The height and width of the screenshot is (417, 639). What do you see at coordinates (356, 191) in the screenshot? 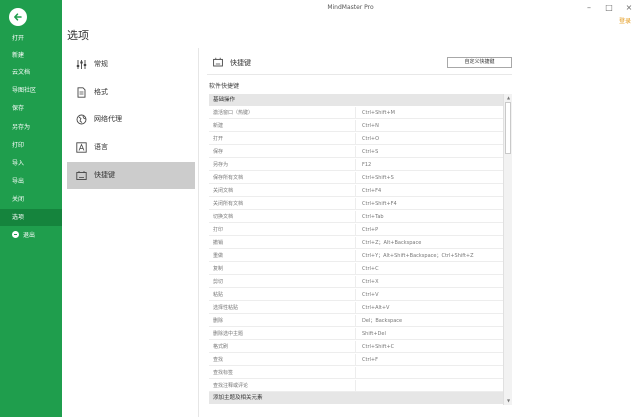
I see `table-row: 关闭文档 Ctrl+F4` at bounding box center [356, 191].